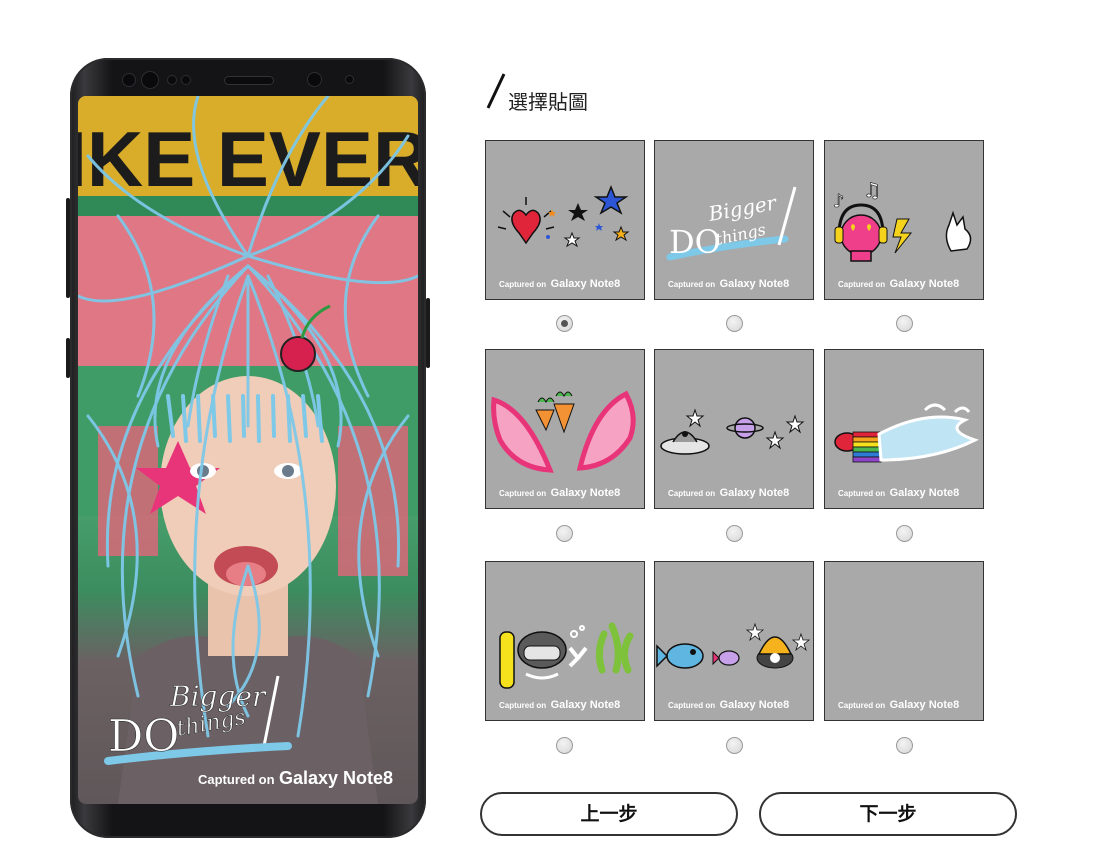 The width and height of the screenshot is (1113, 844). Describe the element at coordinates (565, 429) in the screenshot. I see `sticker-thumb-4: Captured on Galaxy Note8` at that location.